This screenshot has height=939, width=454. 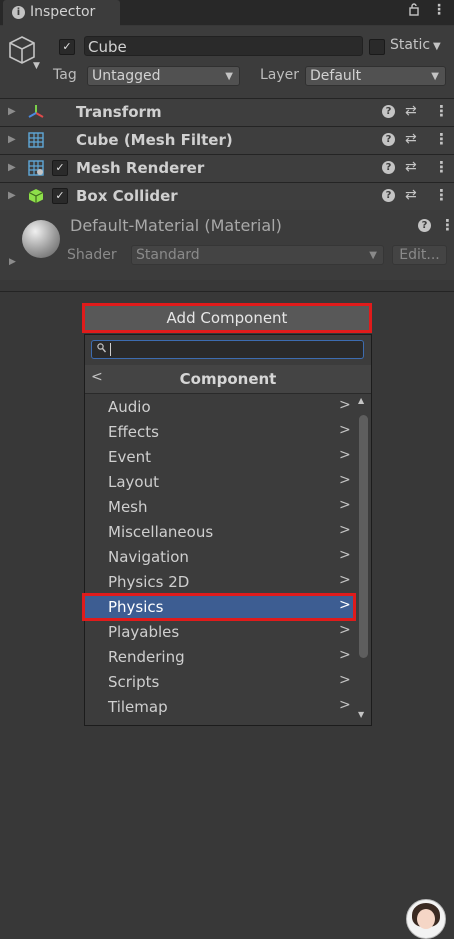 What do you see at coordinates (227, 318) in the screenshot?
I see `add-component-button: Add Component` at bounding box center [227, 318].